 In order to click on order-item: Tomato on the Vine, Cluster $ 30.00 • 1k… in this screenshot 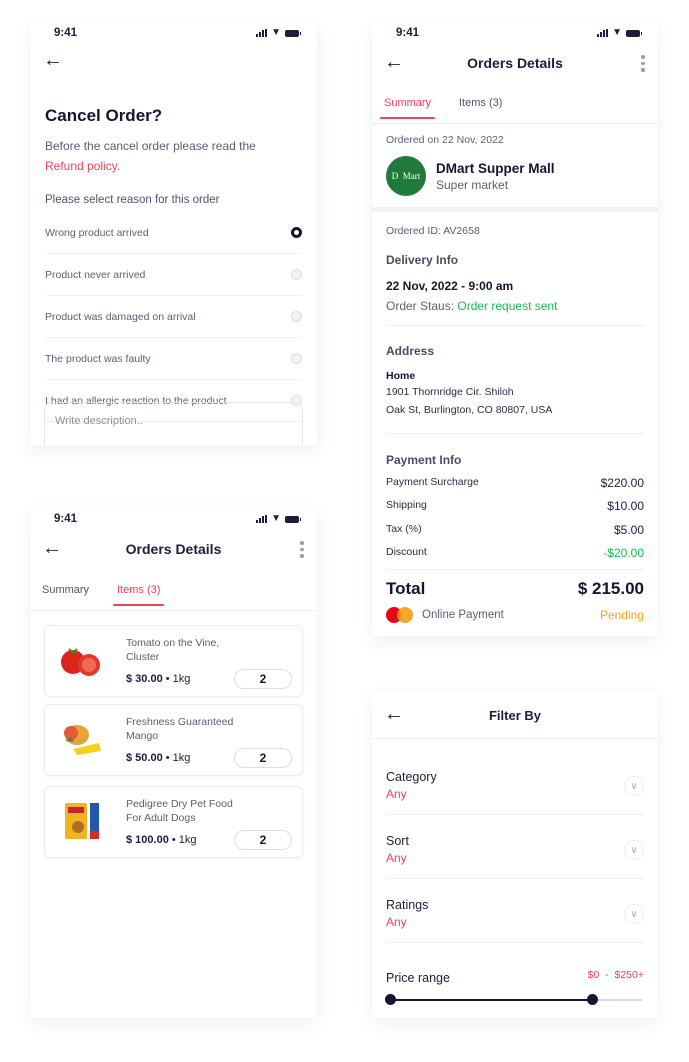, I will do `click(173, 661)`.